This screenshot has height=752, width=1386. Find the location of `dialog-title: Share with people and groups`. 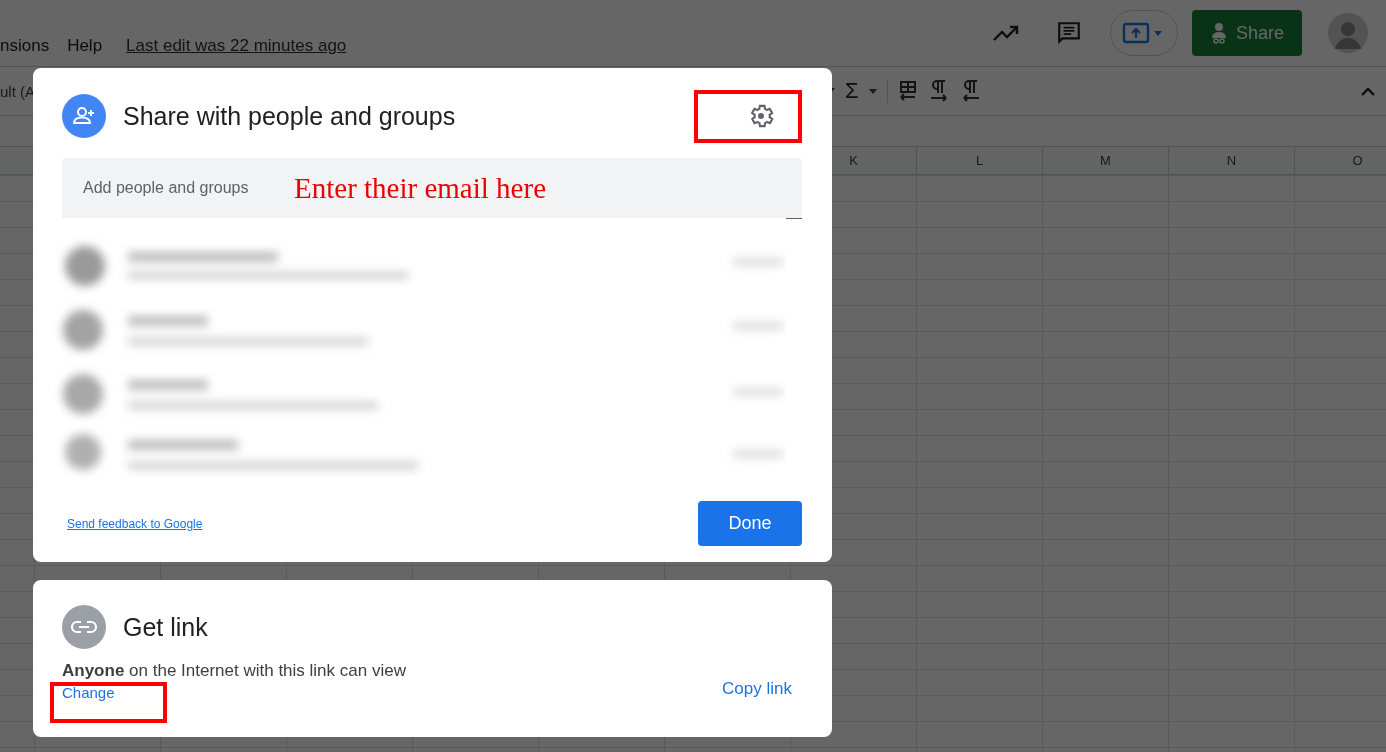

dialog-title: Share with people and groups is located at coordinates (289, 116).